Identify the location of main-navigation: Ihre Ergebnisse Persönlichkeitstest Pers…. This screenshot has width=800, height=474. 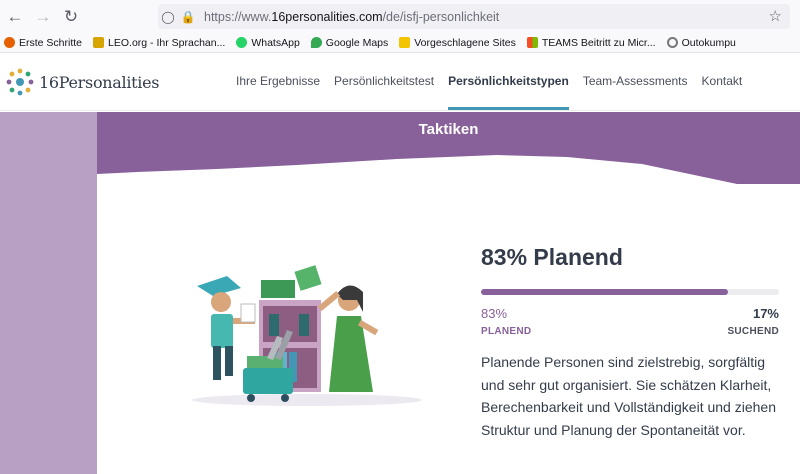
(496, 92).